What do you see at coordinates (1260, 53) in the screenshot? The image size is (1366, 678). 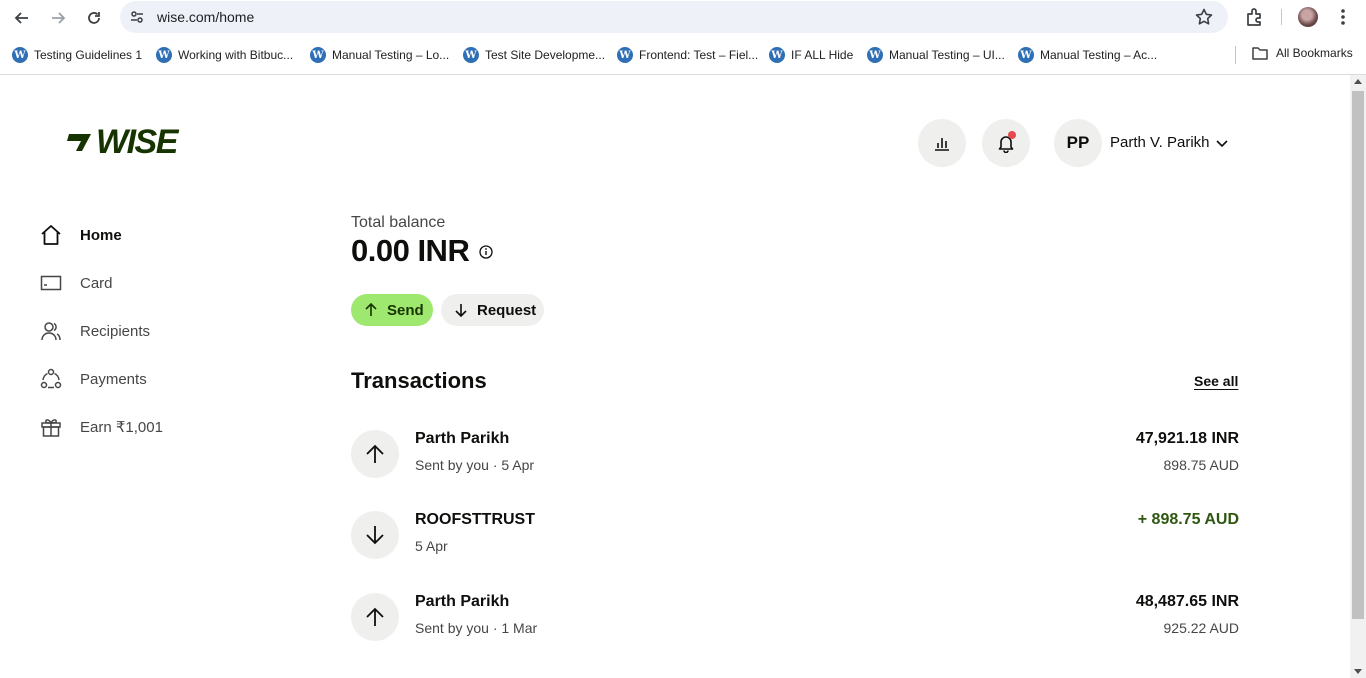 I see `folder-icon` at bounding box center [1260, 53].